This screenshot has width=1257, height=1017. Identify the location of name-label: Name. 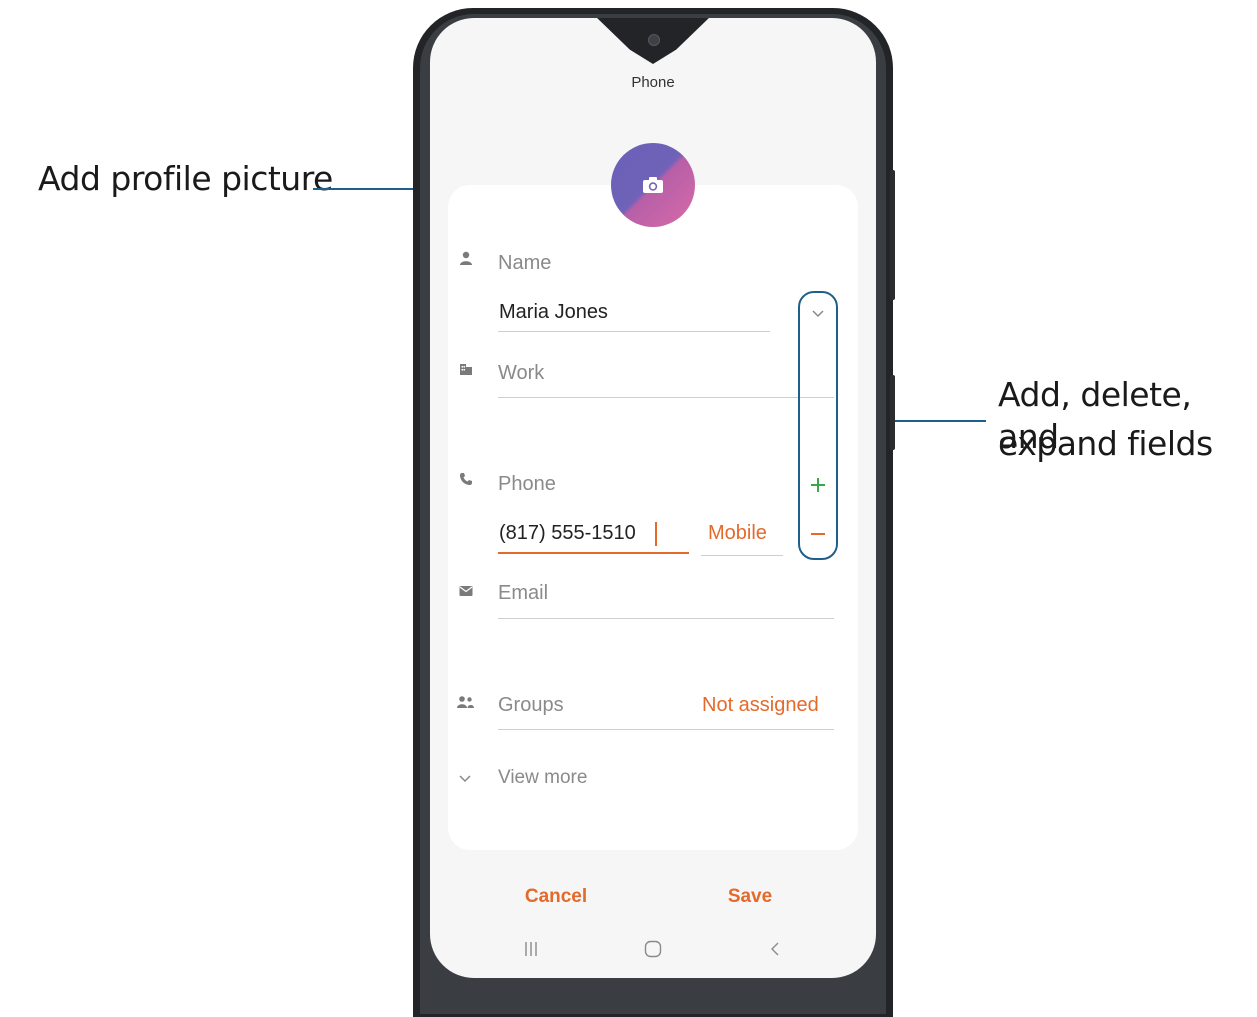
(525, 263).